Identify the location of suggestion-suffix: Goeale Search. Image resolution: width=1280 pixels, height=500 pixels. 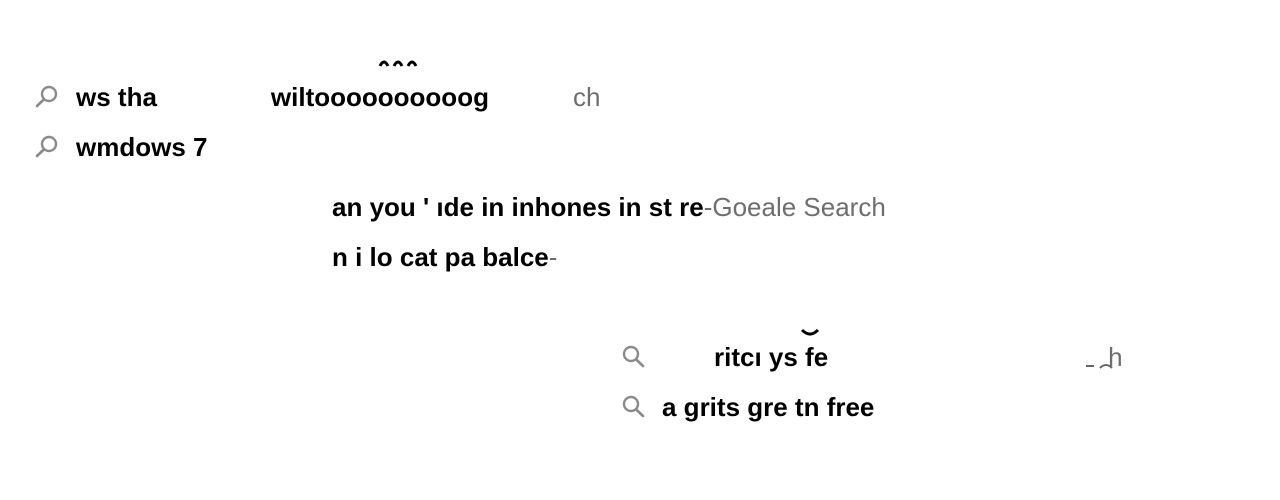
(799, 207).